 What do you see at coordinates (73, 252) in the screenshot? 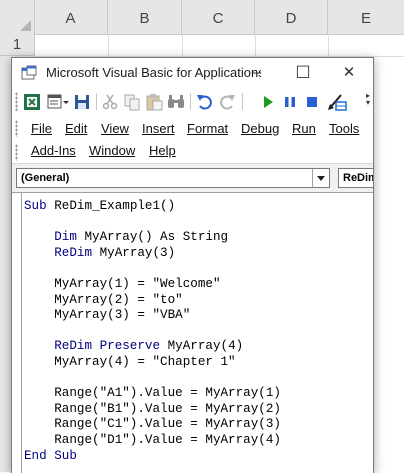
I see `code-keyword: ReDim` at bounding box center [73, 252].